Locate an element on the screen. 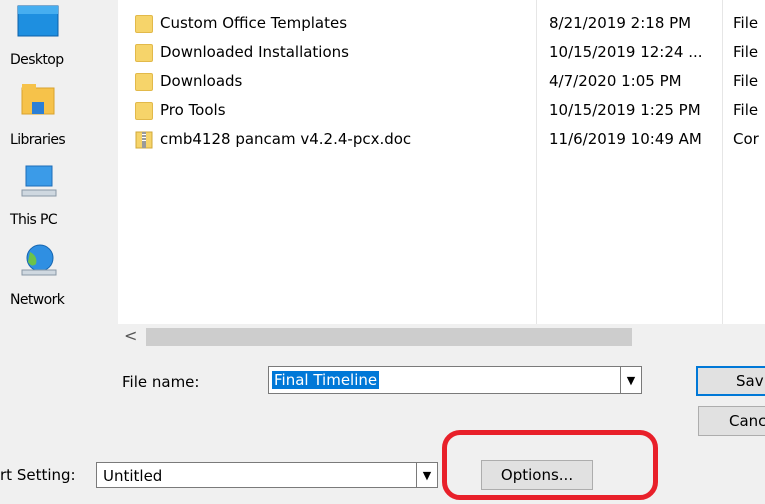 The width and height of the screenshot is (765, 504). desktop-icon is located at coordinates (38, 21).